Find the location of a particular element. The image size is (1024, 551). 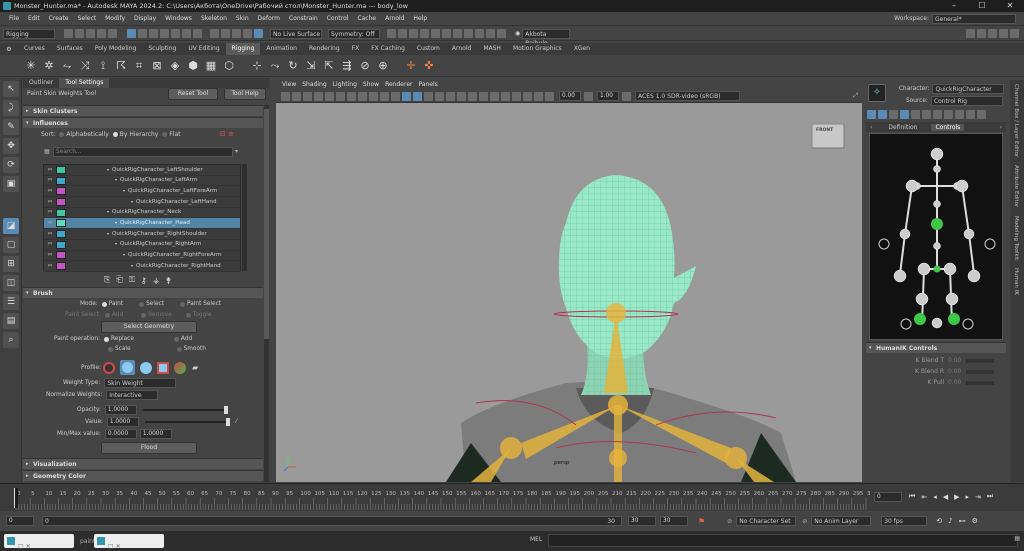

render-icon is located at coordinates (391, 33).